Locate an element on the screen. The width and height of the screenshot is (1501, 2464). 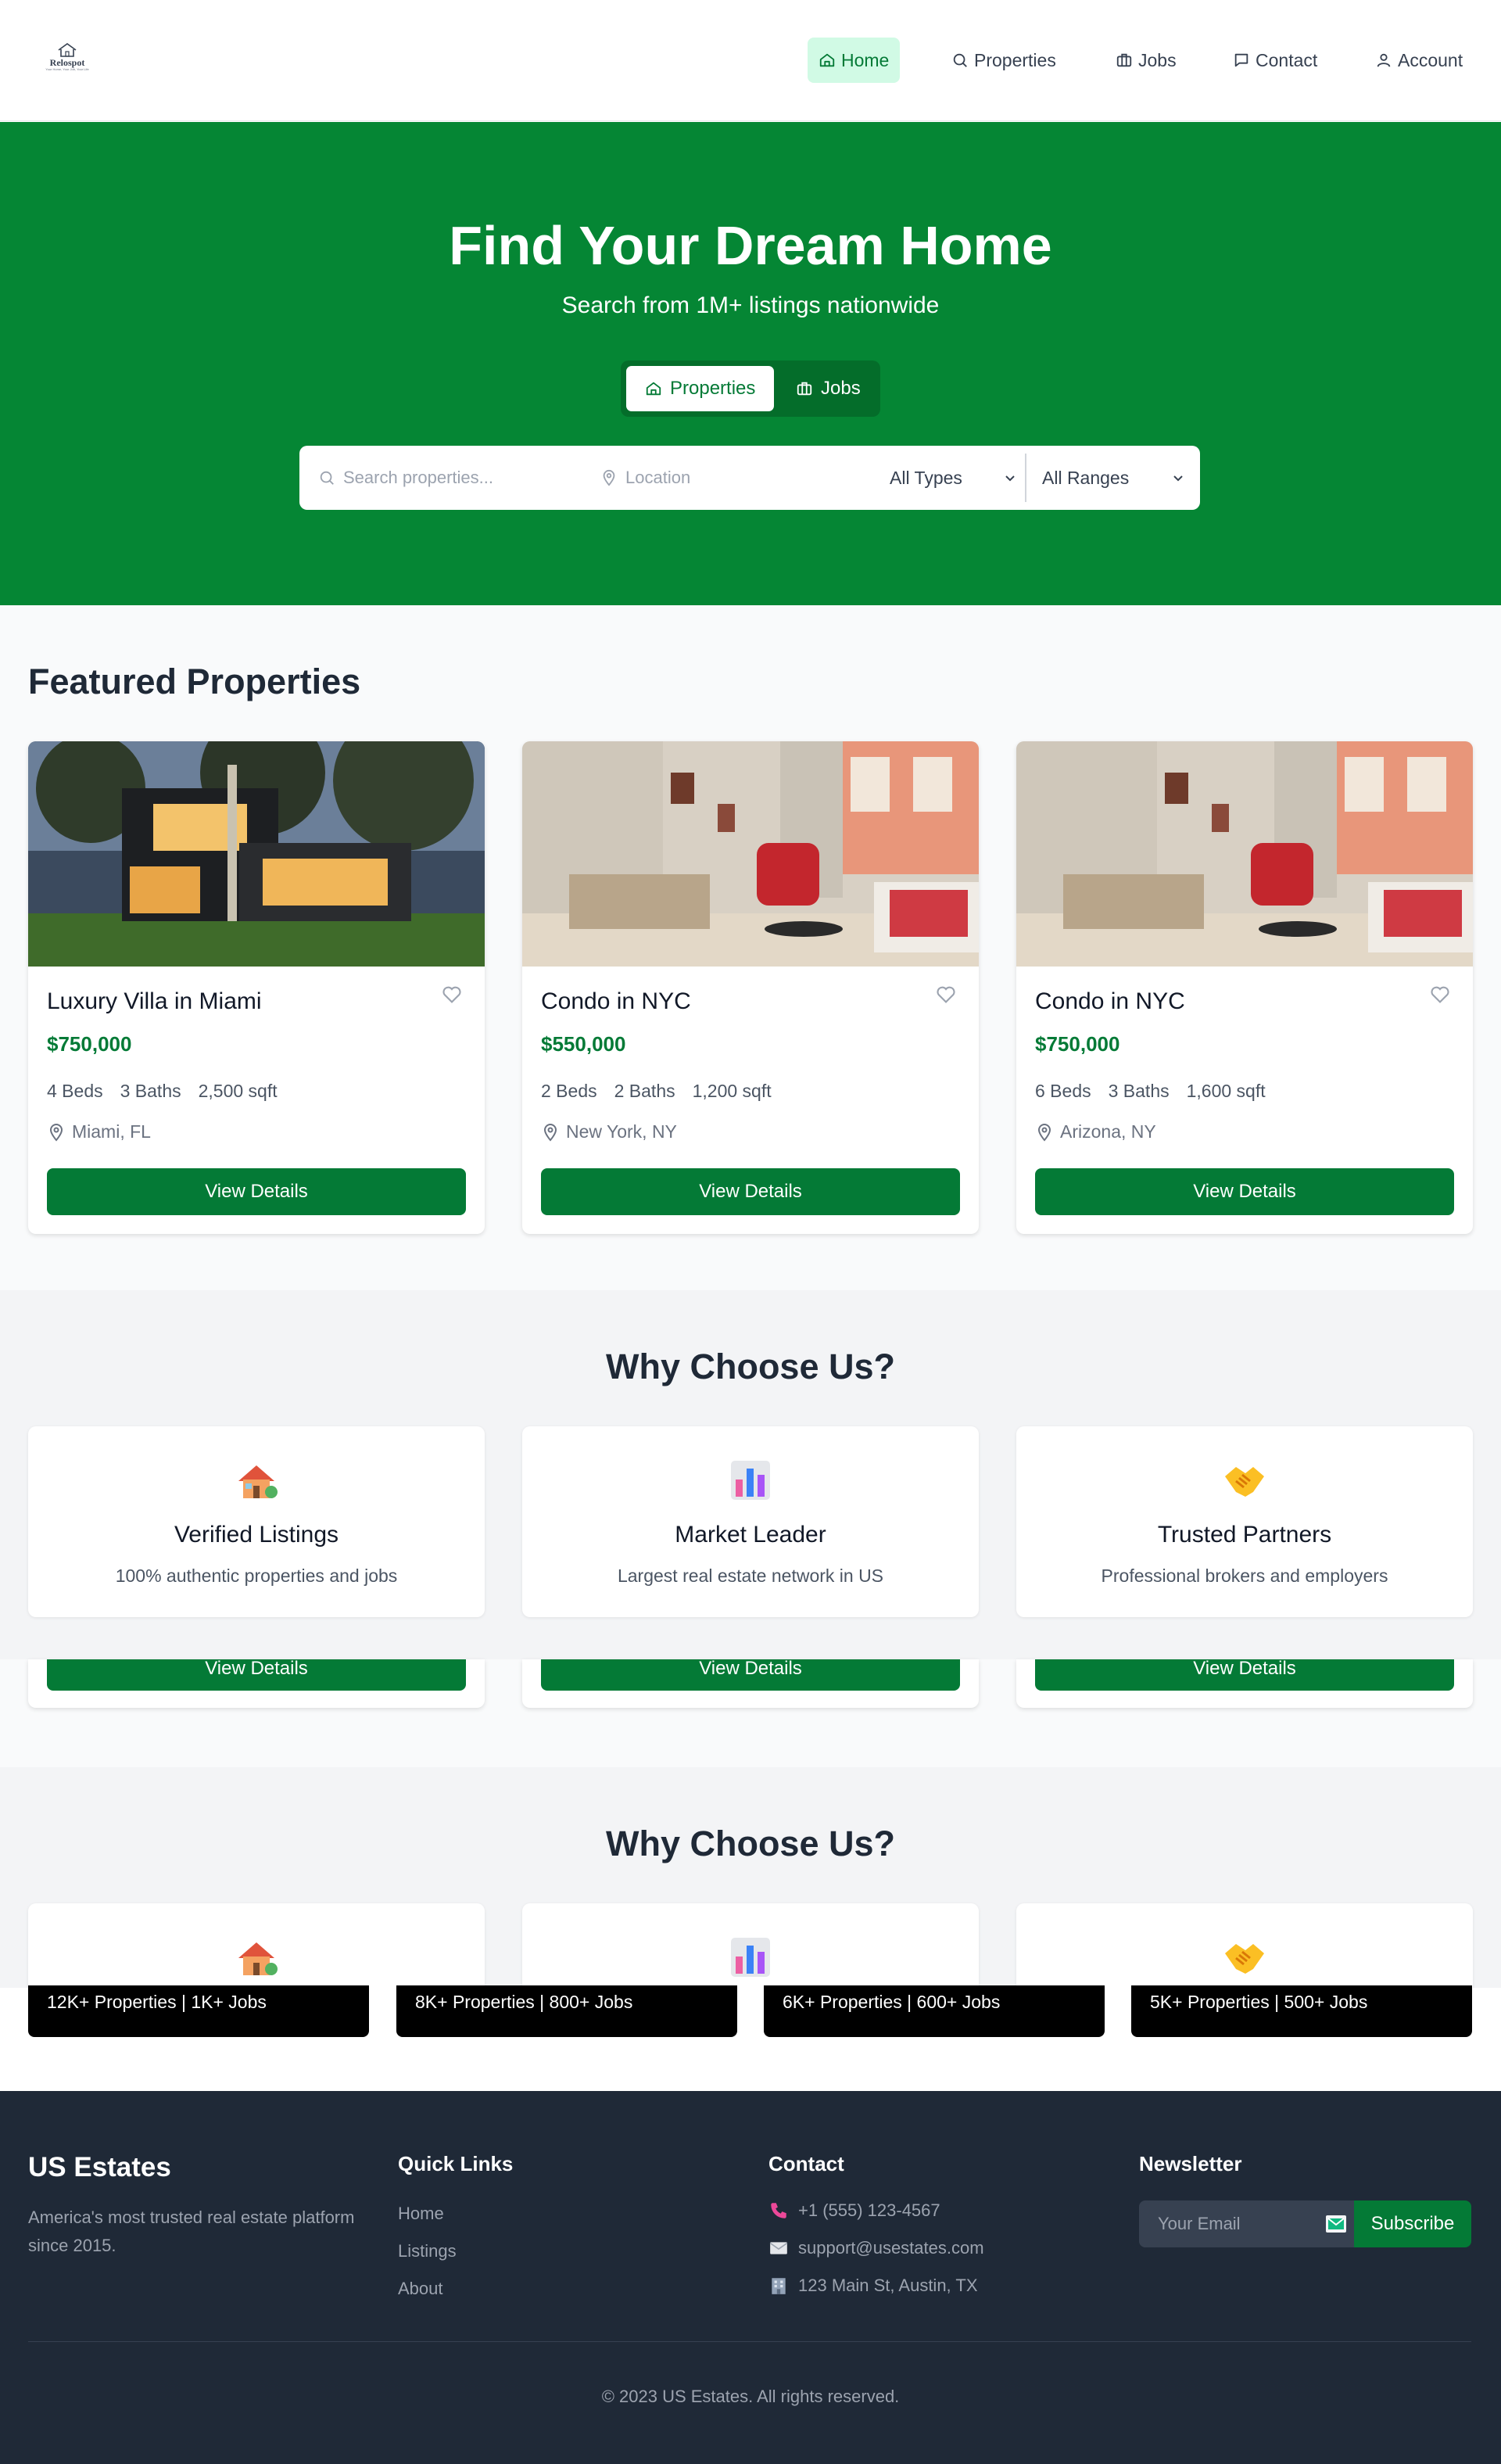
site-logo: Relospot Your Home, Your Job, Your Life is located at coordinates (67, 61).